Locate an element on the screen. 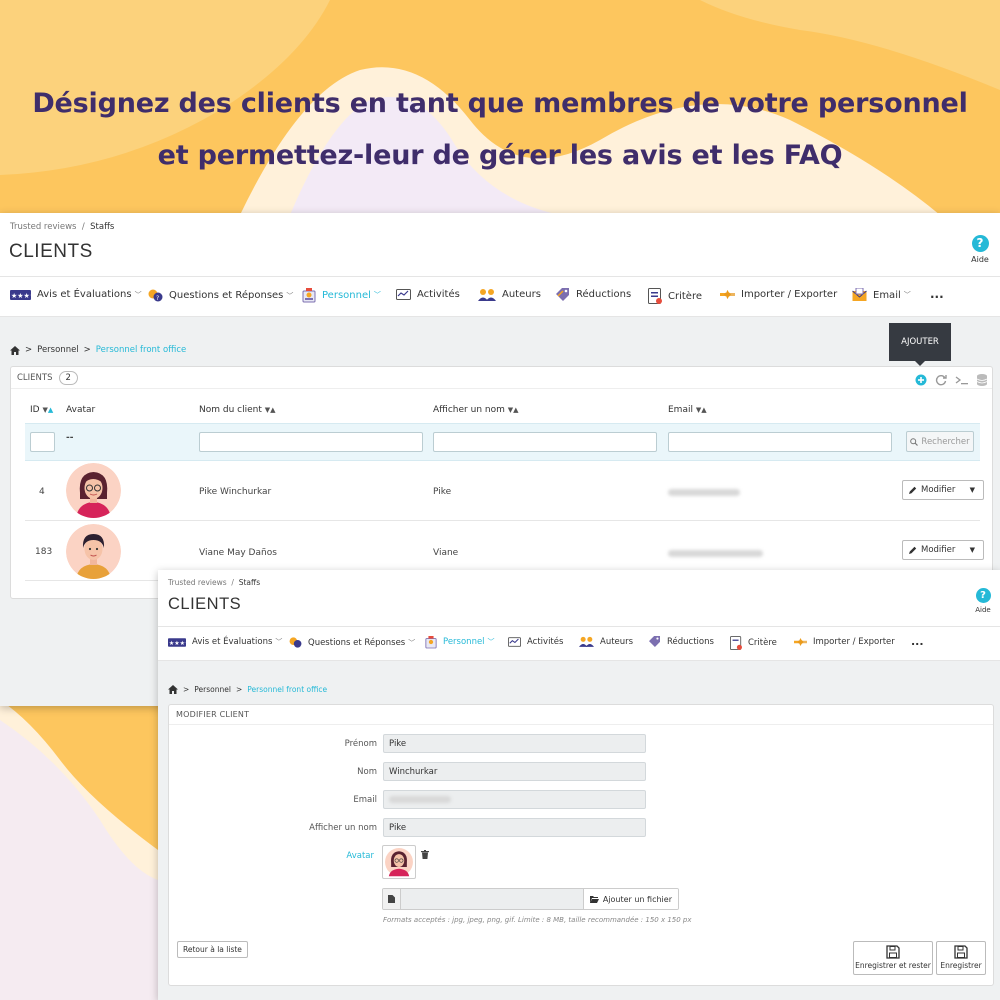  row-id: 183 is located at coordinates (44, 552).